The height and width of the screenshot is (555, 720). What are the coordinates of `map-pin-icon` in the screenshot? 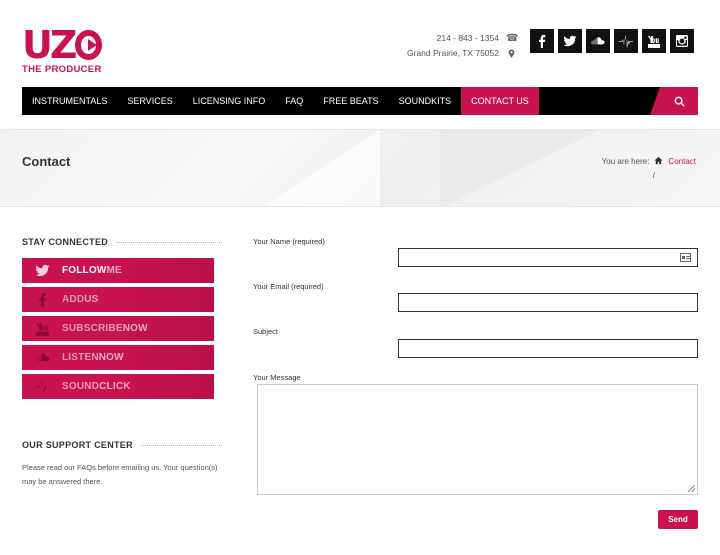 It's located at (511, 53).